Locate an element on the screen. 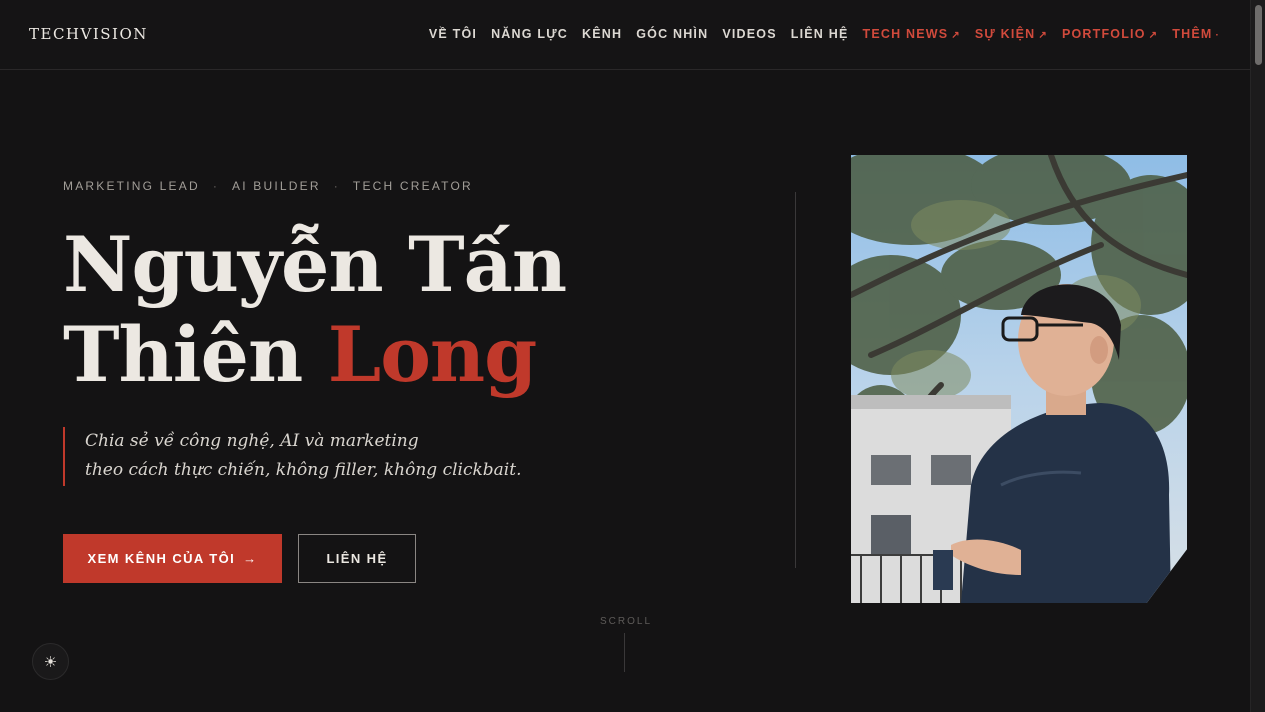 The width and height of the screenshot is (1265, 712). tagline-line1: Chia sẻ về công nghệ, AI và marketing is located at coordinates (252, 441).